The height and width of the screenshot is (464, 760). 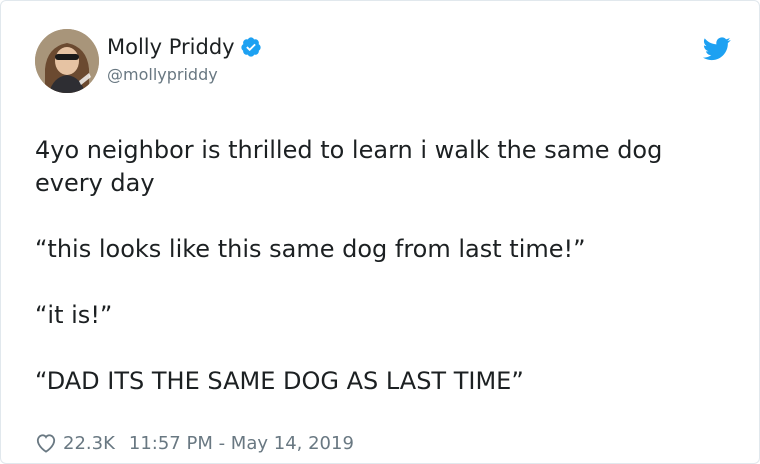 I want to click on twitter-bird-icon, so click(x=717, y=49).